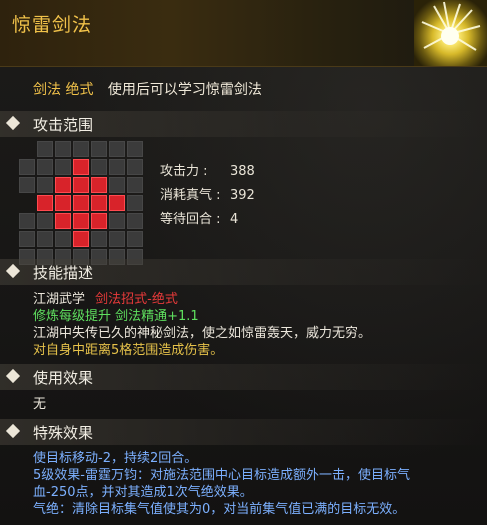 The height and width of the screenshot is (525, 487). Describe the element at coordinates (128, 350) in the screenshot. I see `desc-line: 对自身中距离5格范围造成伤害。` at that location.